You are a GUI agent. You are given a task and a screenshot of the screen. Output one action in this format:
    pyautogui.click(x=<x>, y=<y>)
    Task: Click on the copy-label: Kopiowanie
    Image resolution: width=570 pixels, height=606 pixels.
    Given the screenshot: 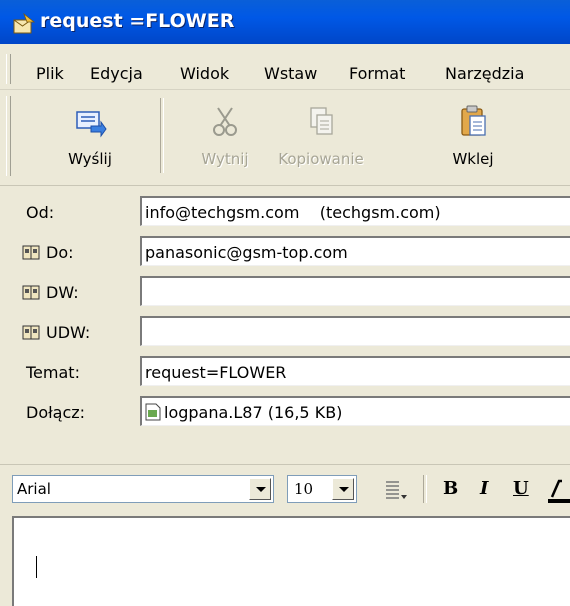 What is the action you would take?
    pyautogui.click(x=321, y=159)
    